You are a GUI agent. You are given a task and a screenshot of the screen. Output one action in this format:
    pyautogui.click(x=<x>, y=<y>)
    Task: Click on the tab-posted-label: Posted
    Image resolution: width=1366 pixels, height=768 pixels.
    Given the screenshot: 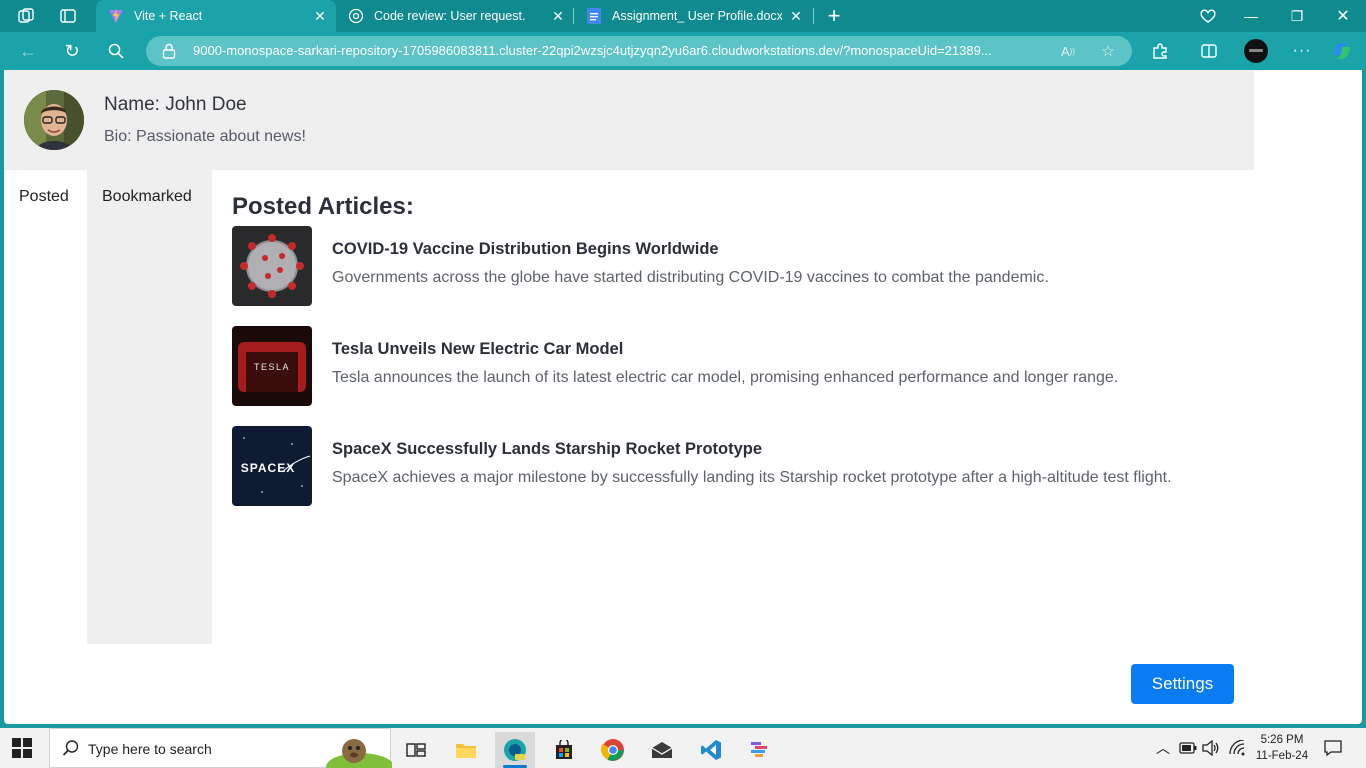 What is the action you would take?
    pyautogui.click(x=44, y=196)
    